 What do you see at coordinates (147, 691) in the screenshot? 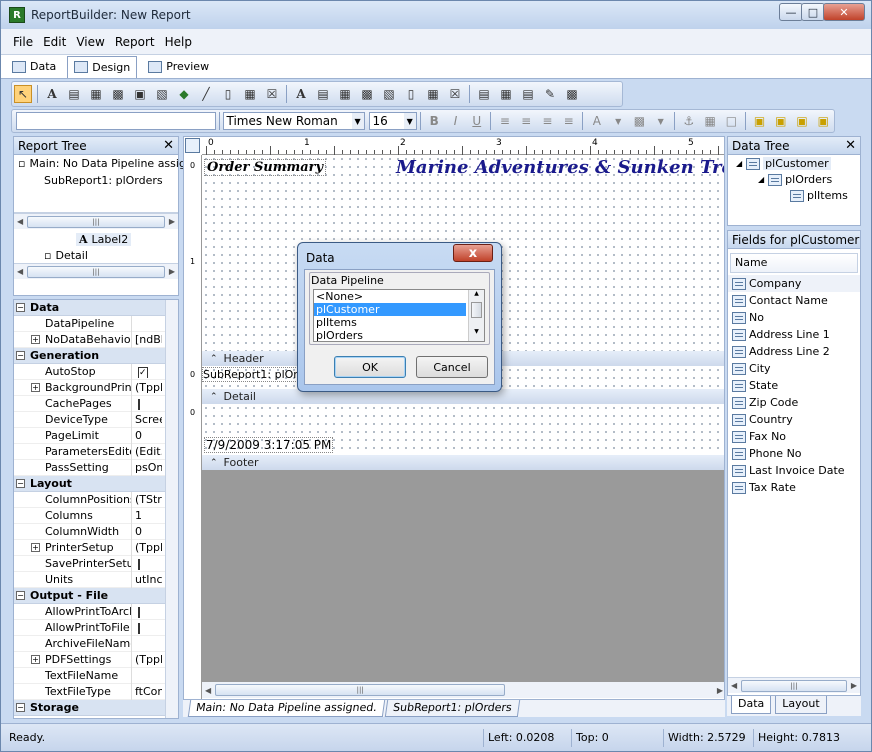
I see `property-value: ftComr` at bounding box center [147, 691].